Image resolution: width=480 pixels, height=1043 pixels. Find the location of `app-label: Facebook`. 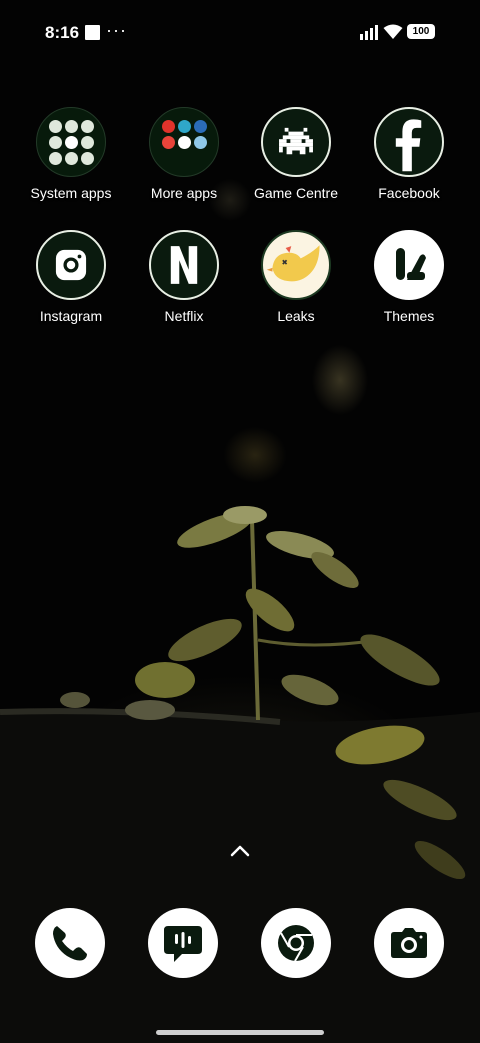

app-label: Facebook is located at coordinates (409, 193).